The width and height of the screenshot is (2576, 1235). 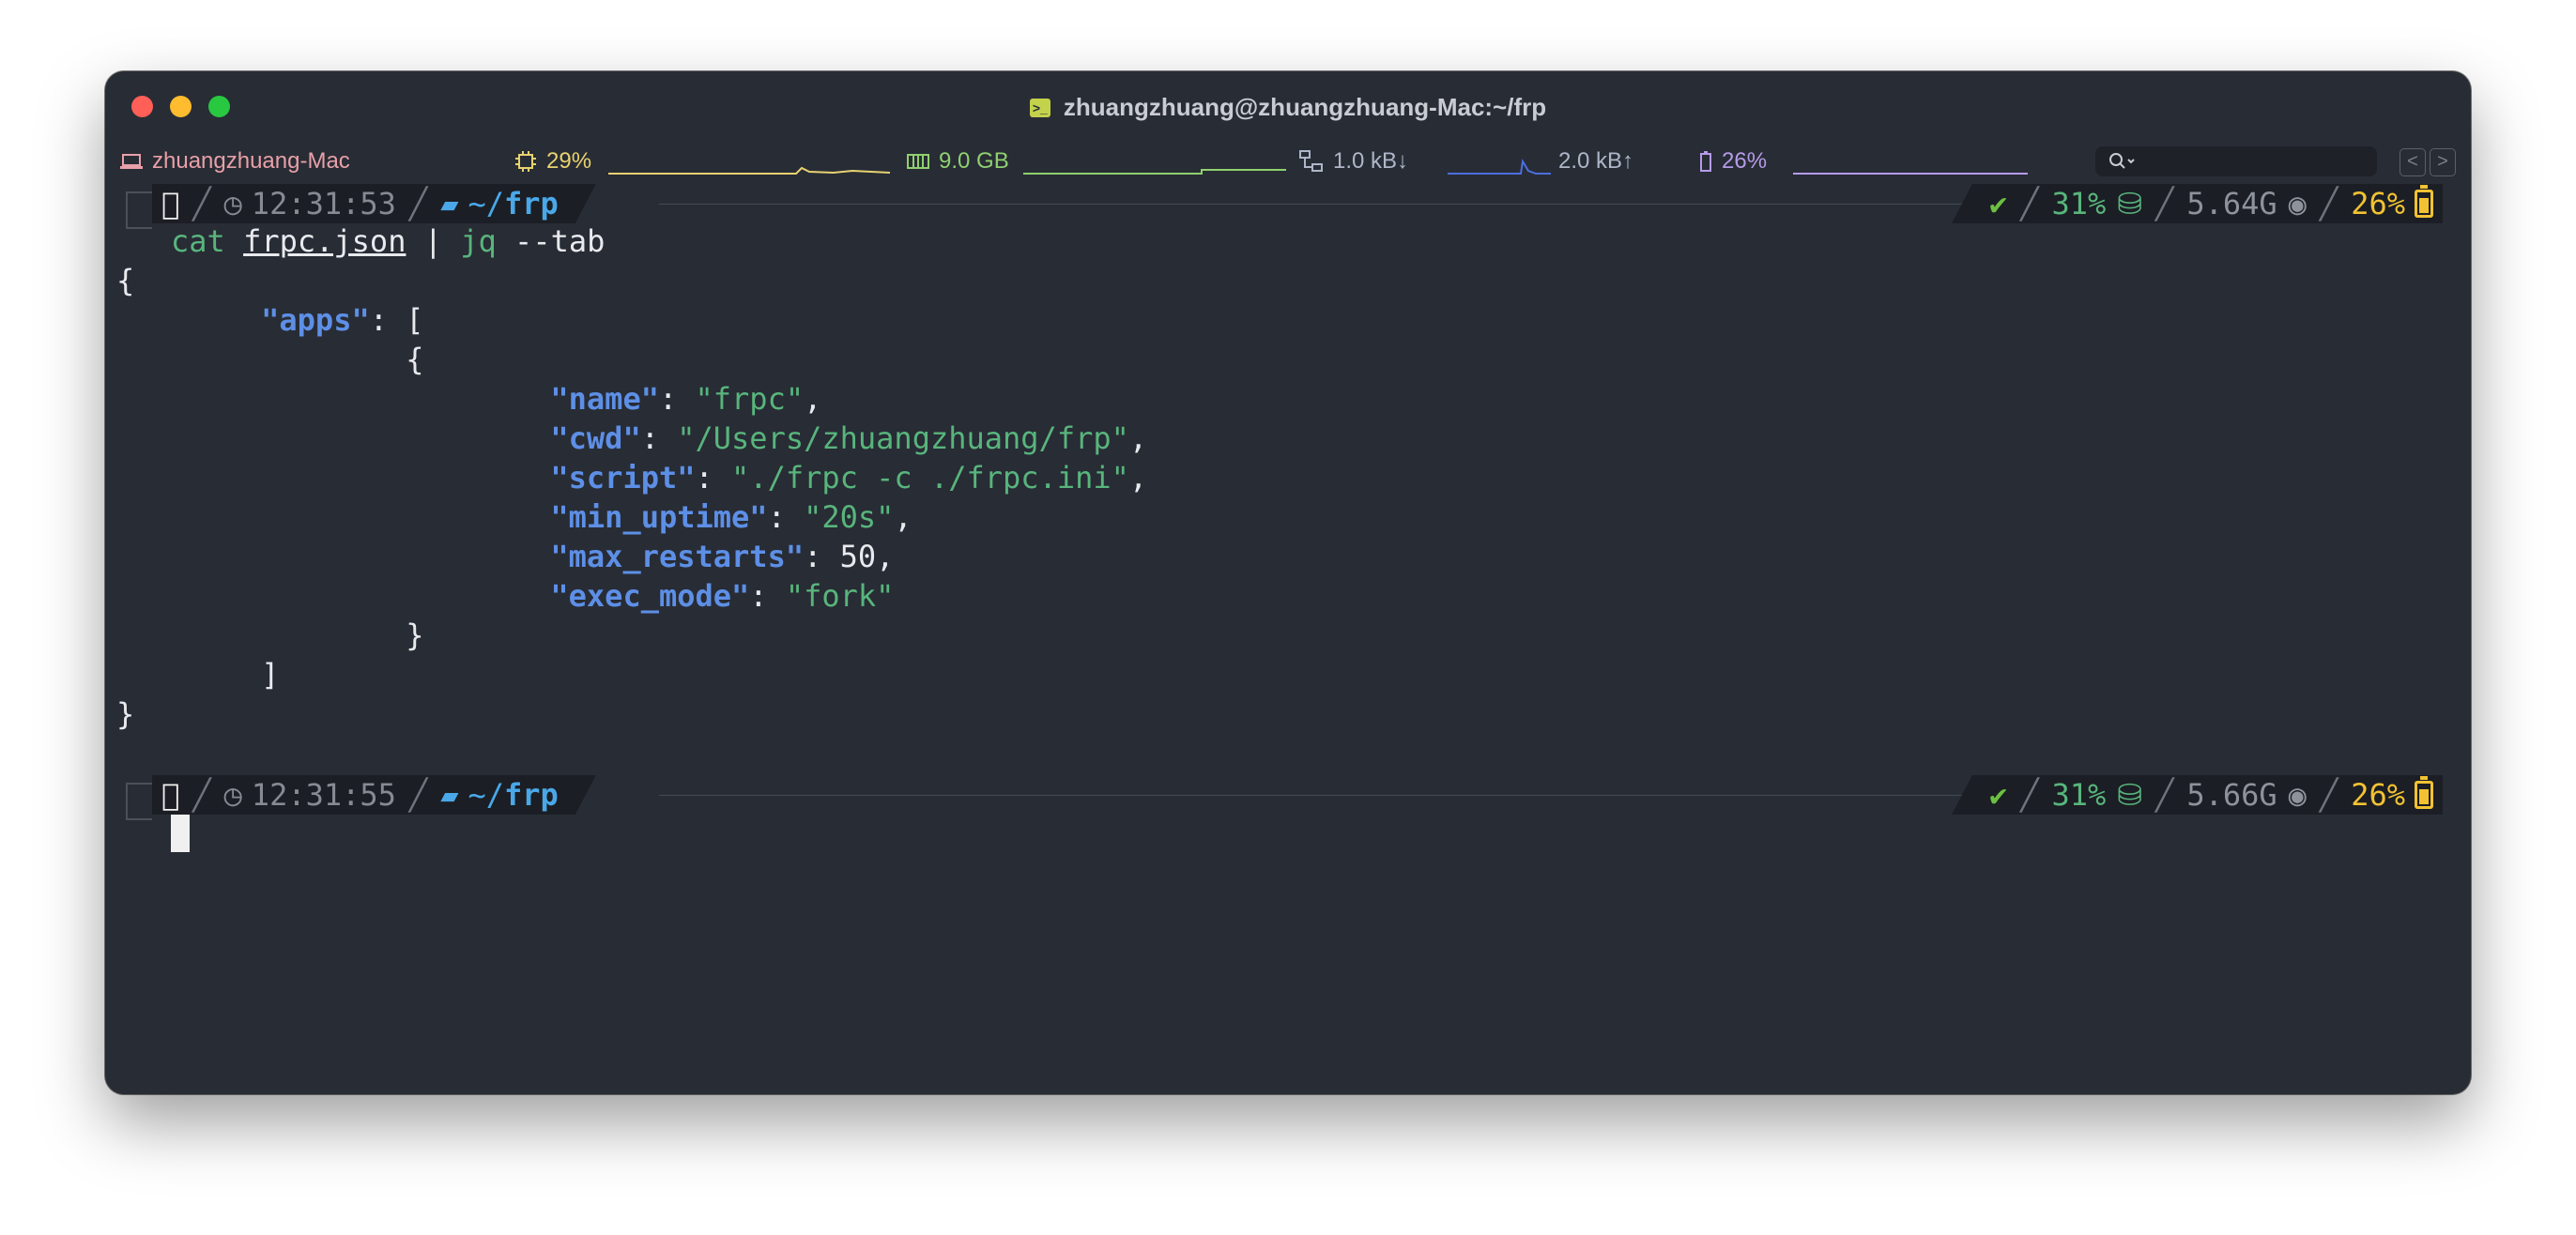 I want to click on network-down-item: 1.0 kB↓, so click(x=1354, y=161).